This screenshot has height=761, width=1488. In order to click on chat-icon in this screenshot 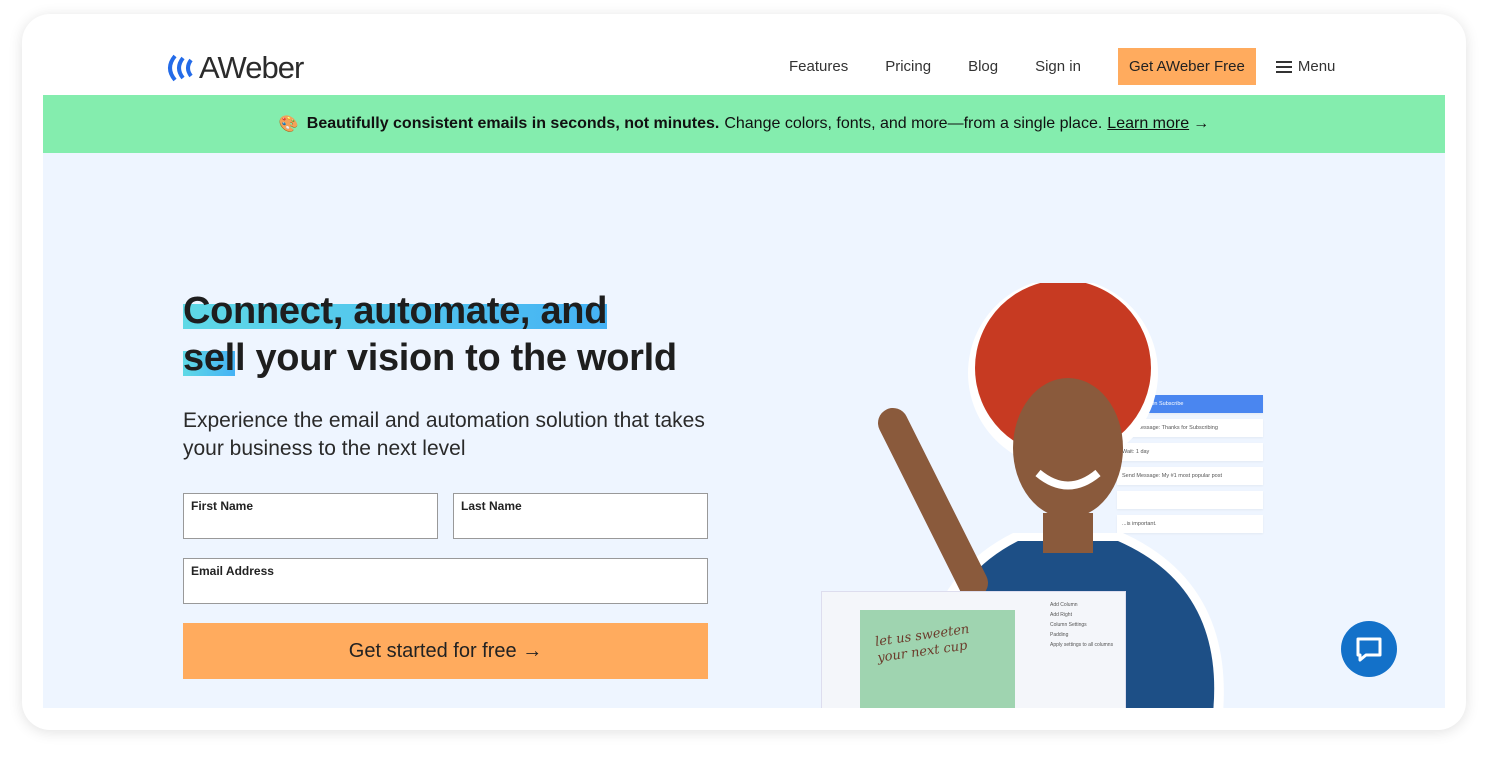, I will do `click(1369, 649)`.